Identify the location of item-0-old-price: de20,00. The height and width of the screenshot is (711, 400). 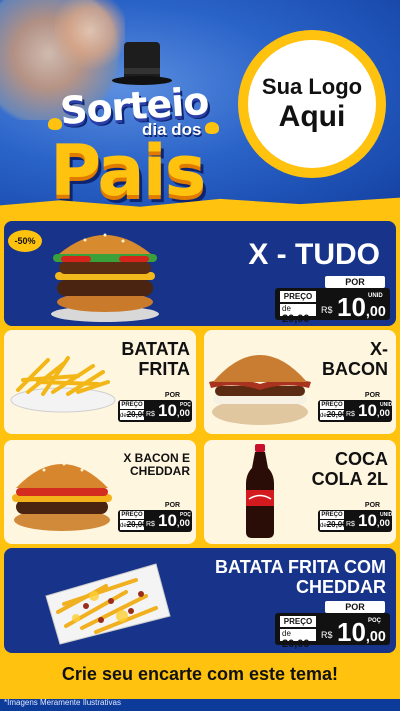
(133, 415).